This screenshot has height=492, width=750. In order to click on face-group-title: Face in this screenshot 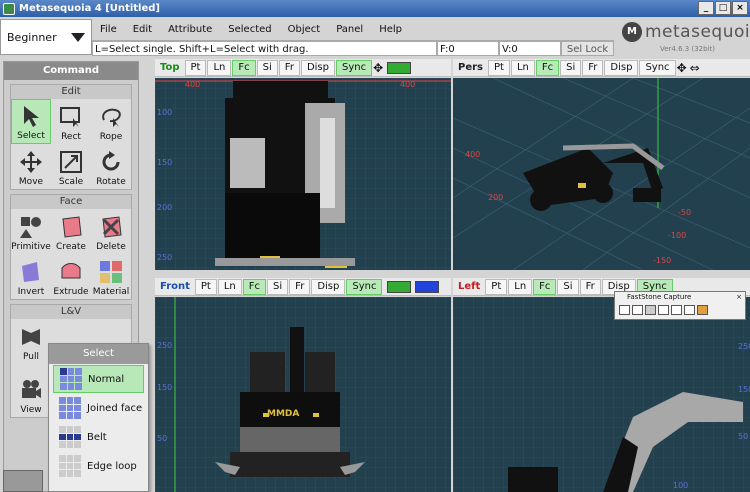, I will do `click(71, 202)`.